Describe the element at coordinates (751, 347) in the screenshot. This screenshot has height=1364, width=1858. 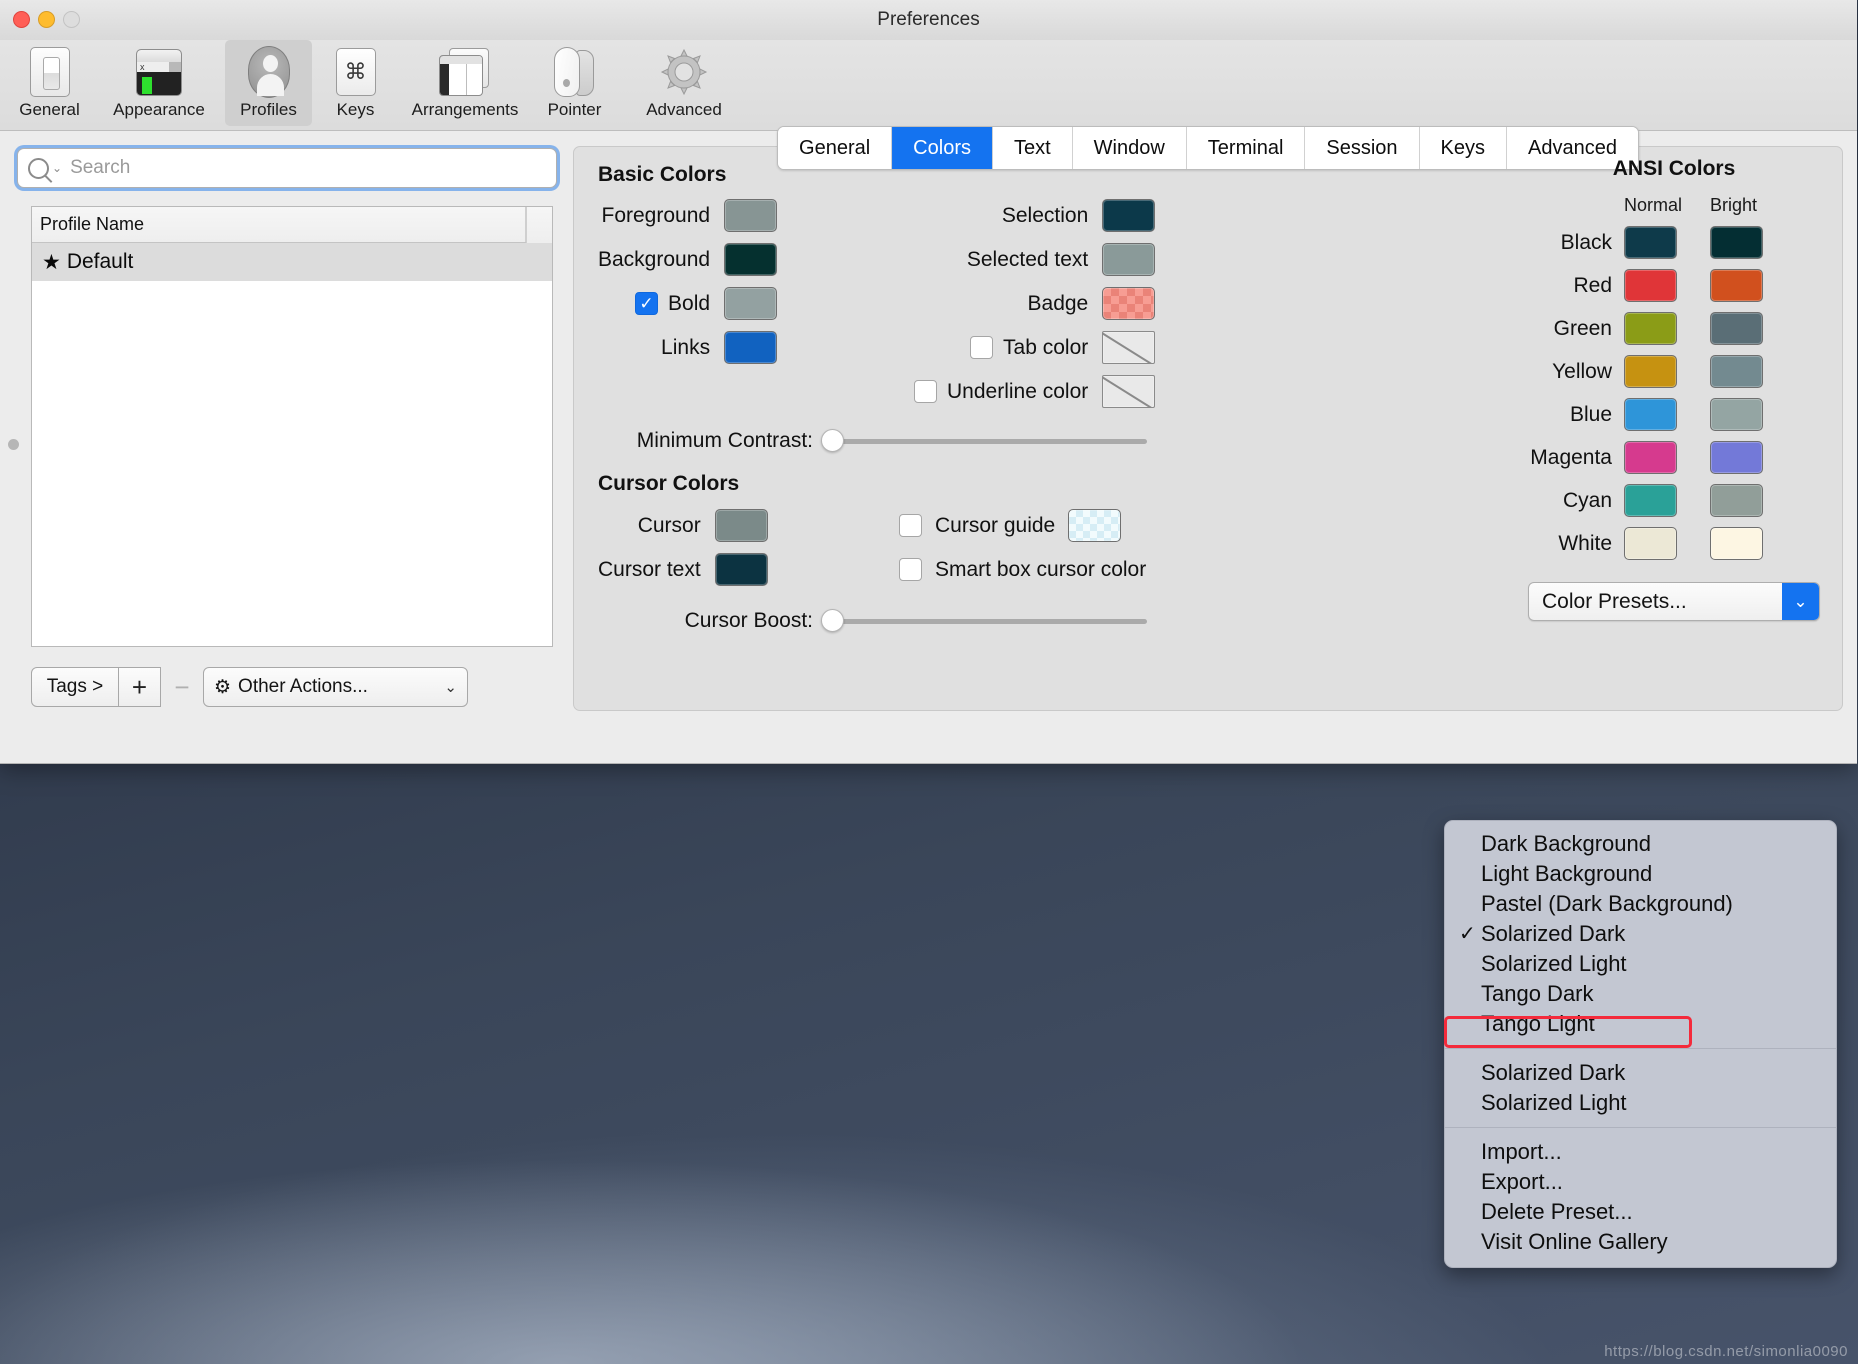
I see `swatch-links` at that location.